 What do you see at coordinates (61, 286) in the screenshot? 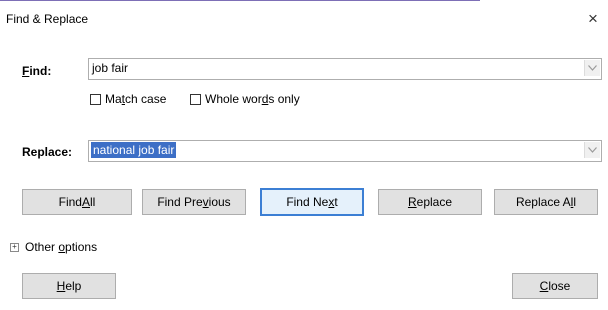
I see `help-label-key: H` at bounding box center [61, 286].